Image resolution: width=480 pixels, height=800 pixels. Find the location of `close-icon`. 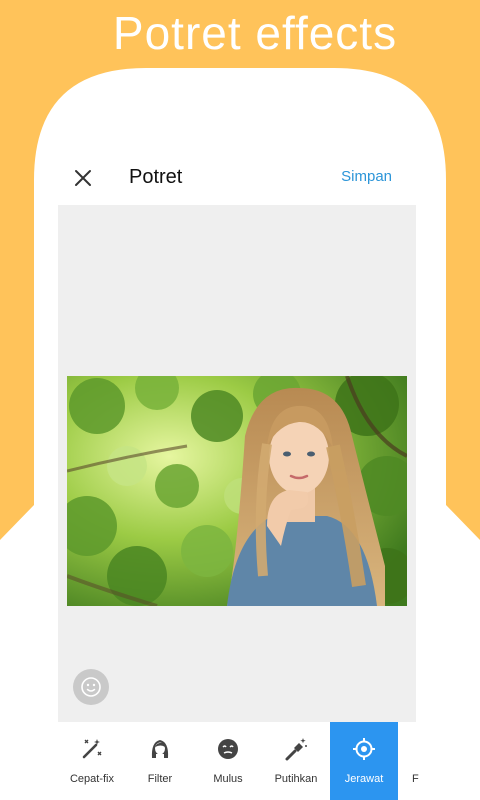

close-icon is located at coordinates (83, 178).